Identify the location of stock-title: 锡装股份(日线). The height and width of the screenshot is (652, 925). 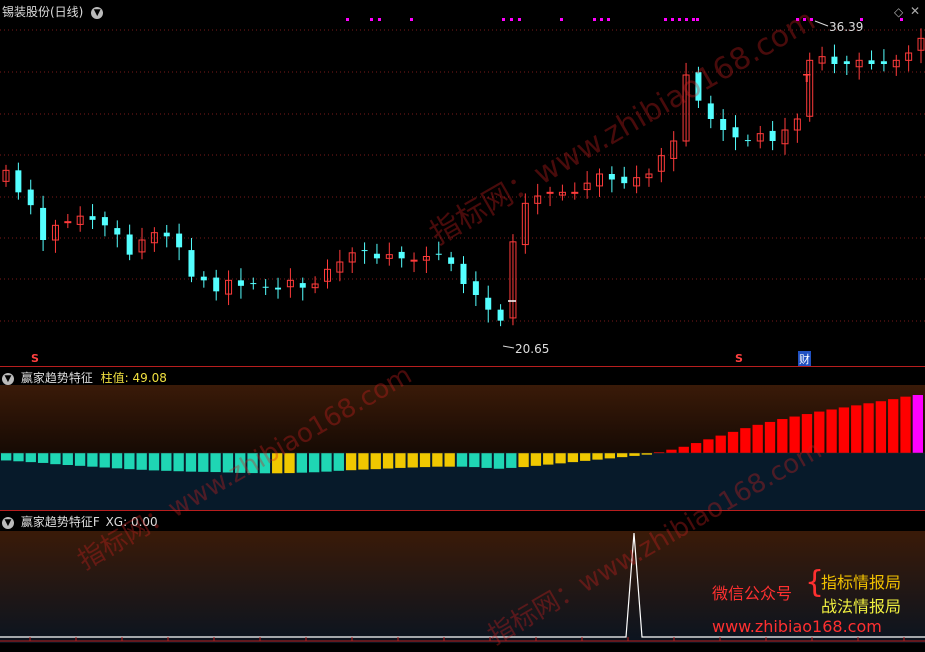
(43, 12).